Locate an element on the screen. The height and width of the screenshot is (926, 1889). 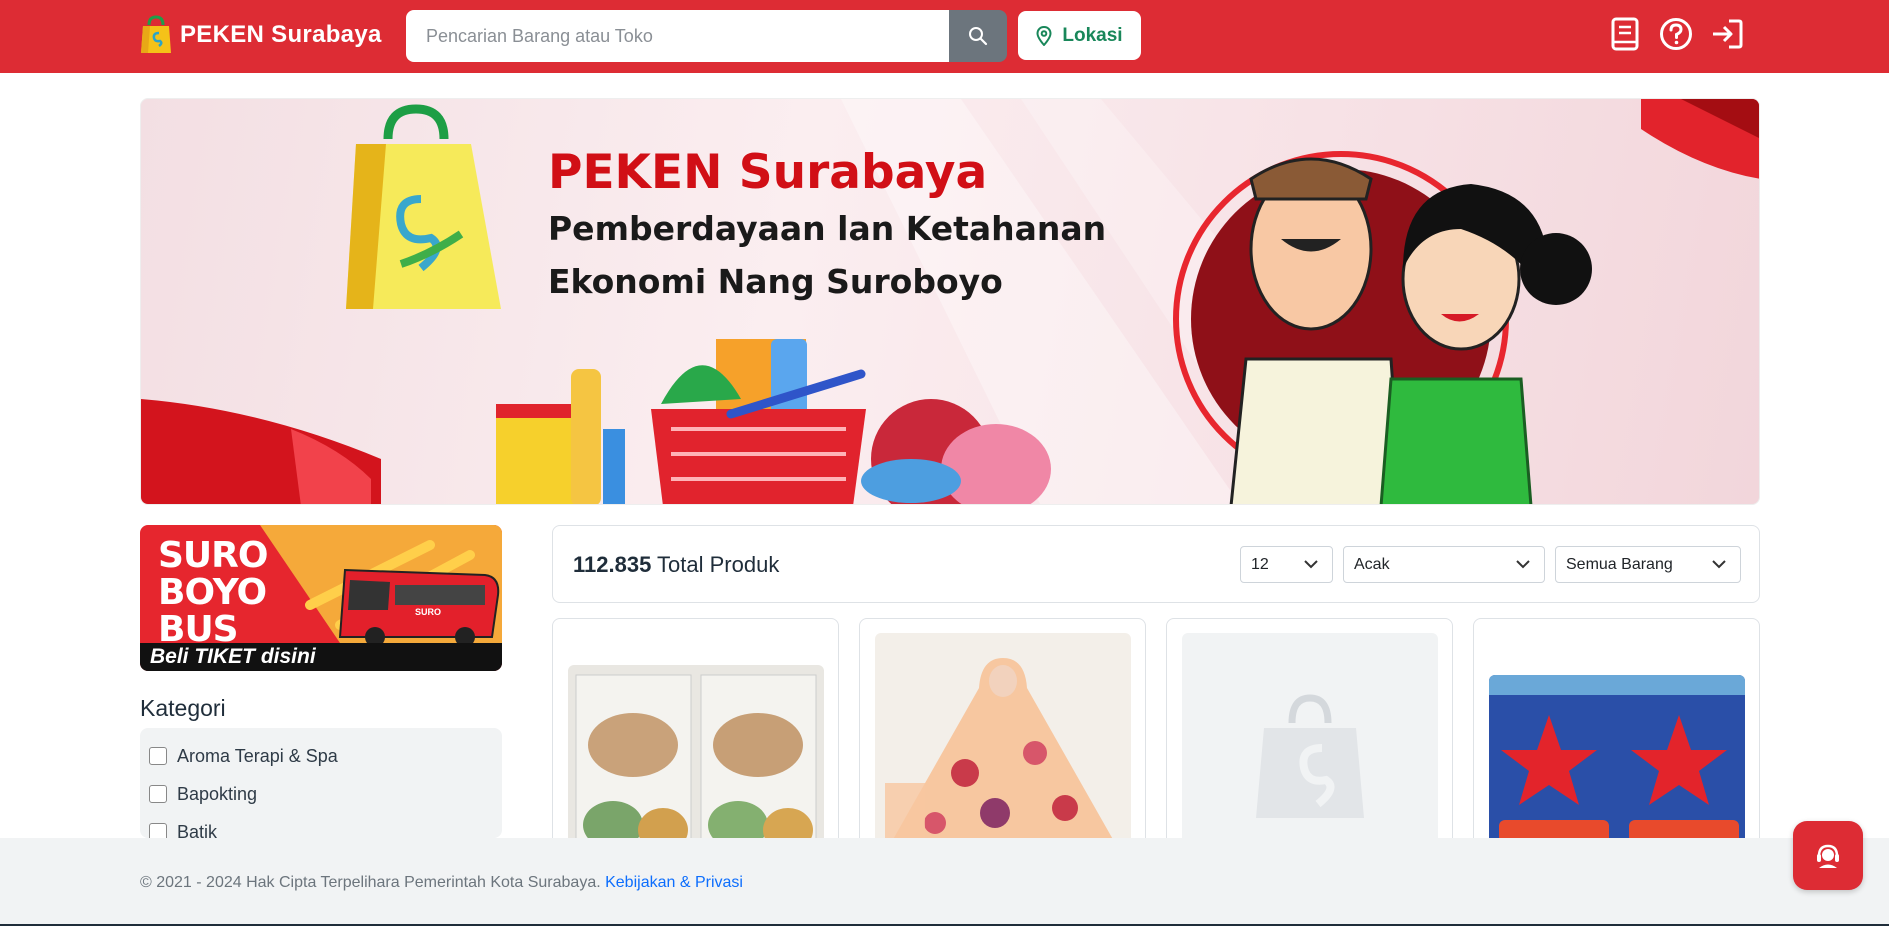
brand-logo: PEKEN Surabaya is located at coordinates (261, 35).